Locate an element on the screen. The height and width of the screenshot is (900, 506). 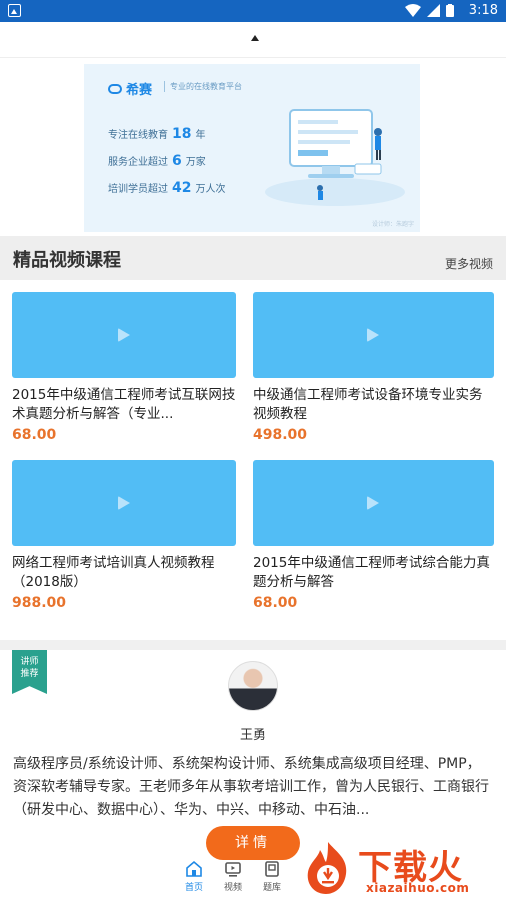
nav-home: 首页 is located at coordinates (194, 876).